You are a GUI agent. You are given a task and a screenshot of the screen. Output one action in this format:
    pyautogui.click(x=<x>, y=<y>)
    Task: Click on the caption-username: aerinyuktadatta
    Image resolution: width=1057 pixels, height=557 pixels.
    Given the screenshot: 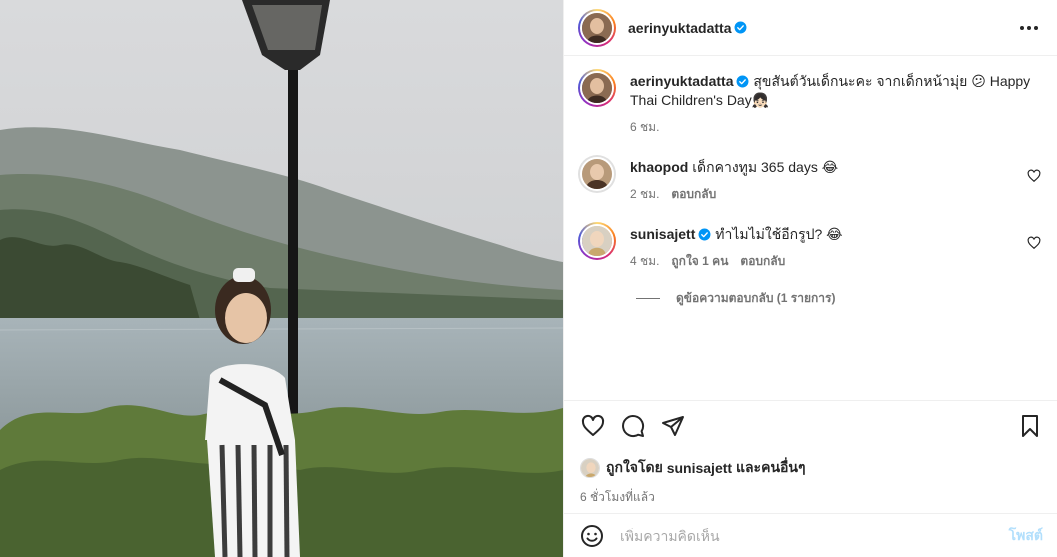 What is the action you would take?
    pyautogui.click(x=681, y=81)
    